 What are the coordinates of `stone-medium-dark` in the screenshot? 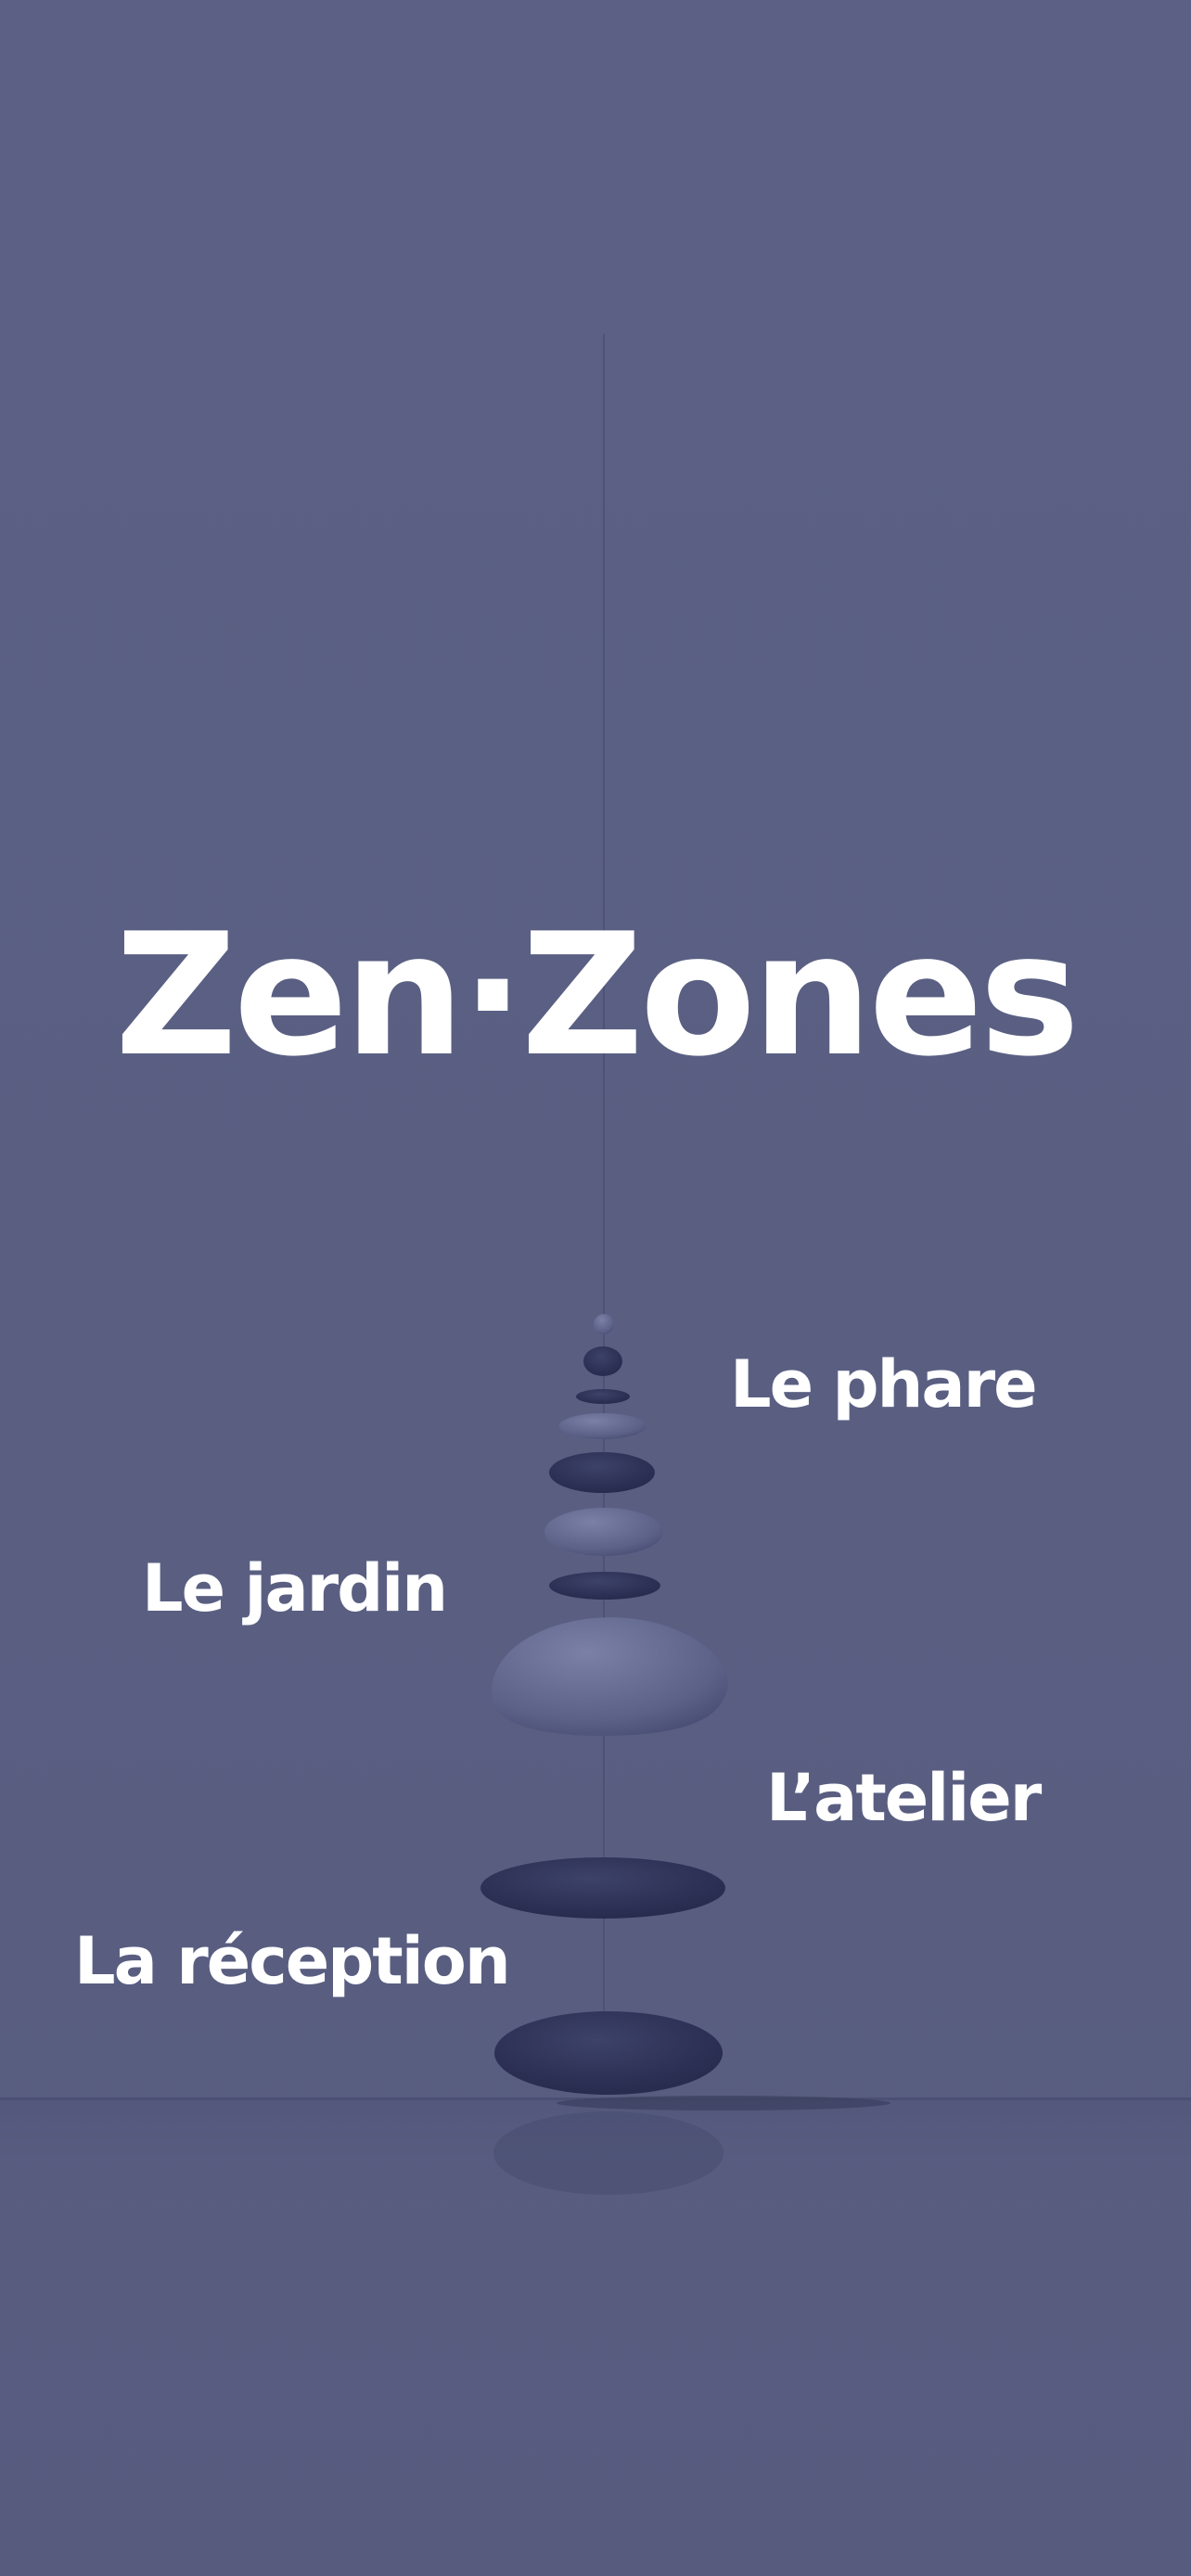 It's located at (602, 1472).